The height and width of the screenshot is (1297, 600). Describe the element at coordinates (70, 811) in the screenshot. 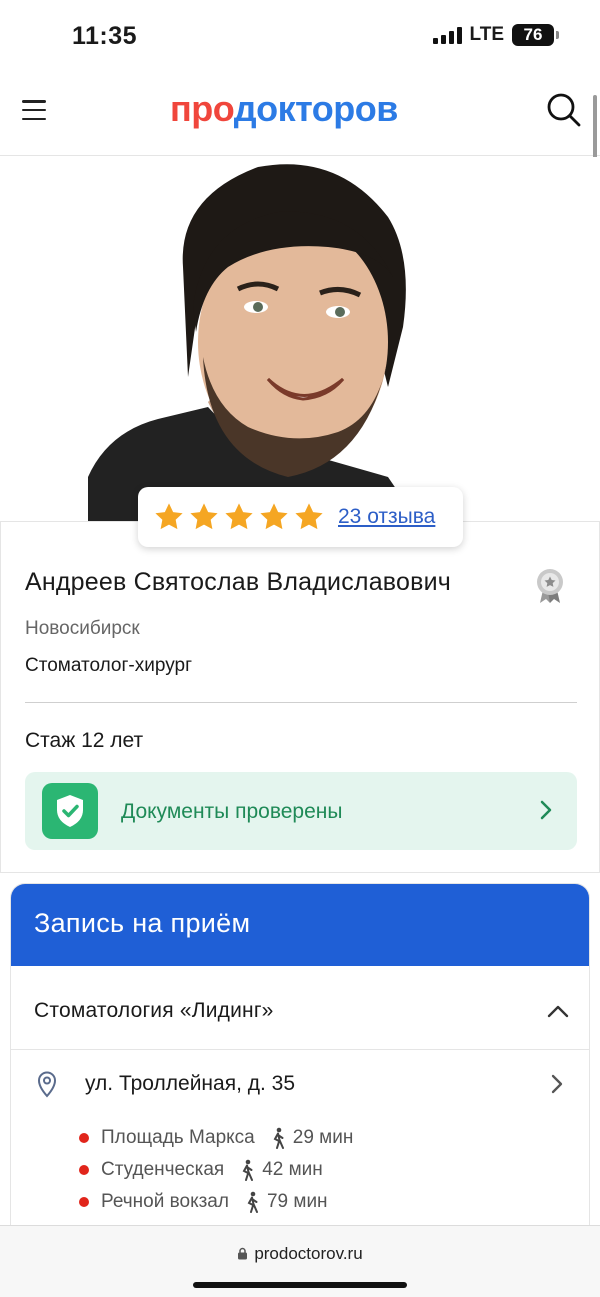

I see `shield-check-icon` at that location.